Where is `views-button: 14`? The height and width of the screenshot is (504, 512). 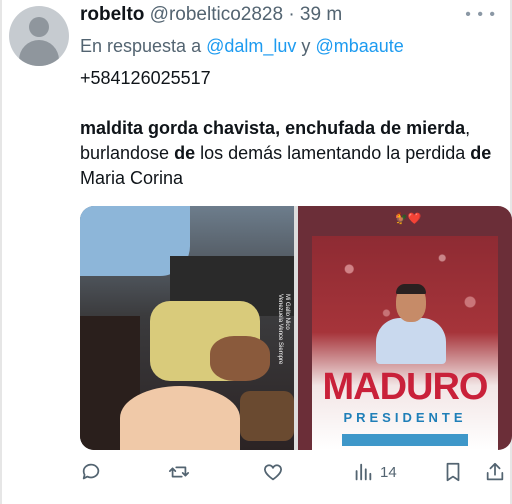 views-button: 14 is located at coordinates (374, 472).